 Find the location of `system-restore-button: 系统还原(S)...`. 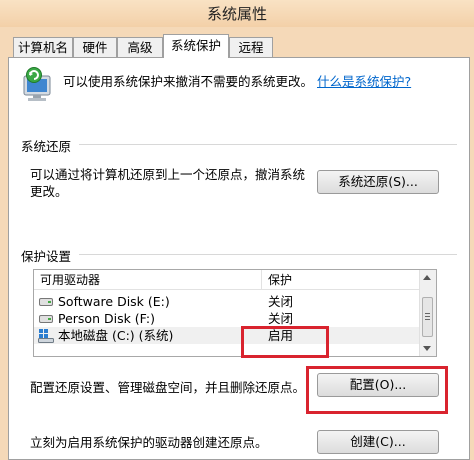

system-restore-button: 系统还原(S)... is located at coordinates (378, 182).